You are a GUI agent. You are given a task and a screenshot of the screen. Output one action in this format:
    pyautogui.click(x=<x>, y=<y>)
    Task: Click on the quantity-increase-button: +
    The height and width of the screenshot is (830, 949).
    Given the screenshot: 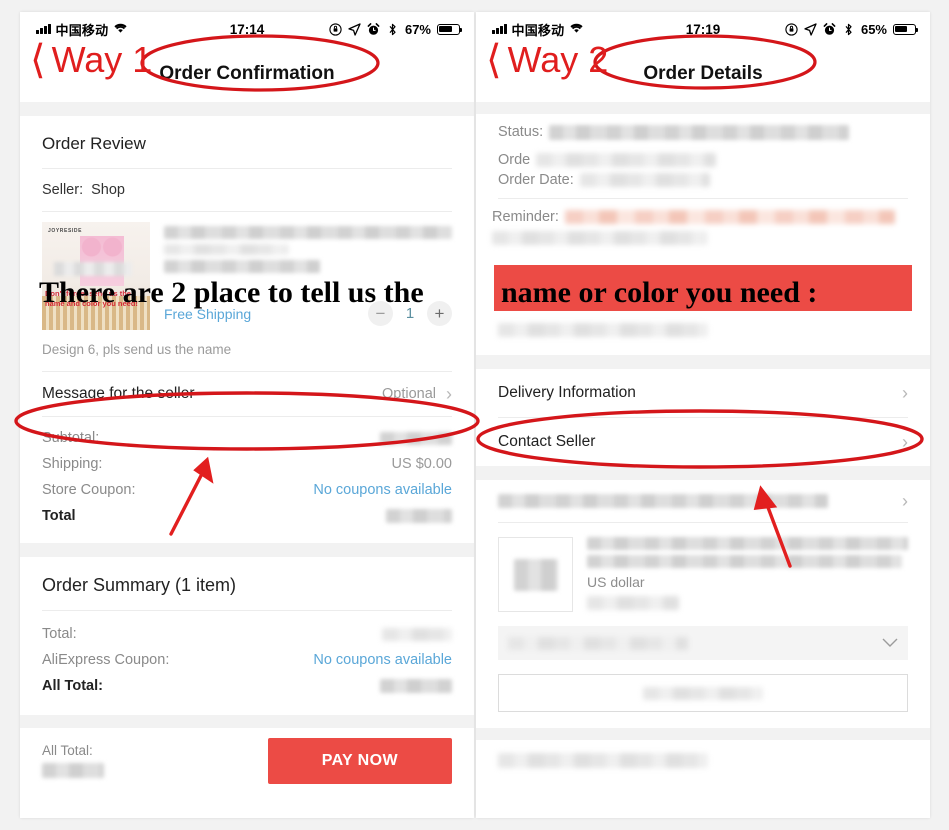 What is the action you would take?
    pyautogui.click(x=439, y=313)
    